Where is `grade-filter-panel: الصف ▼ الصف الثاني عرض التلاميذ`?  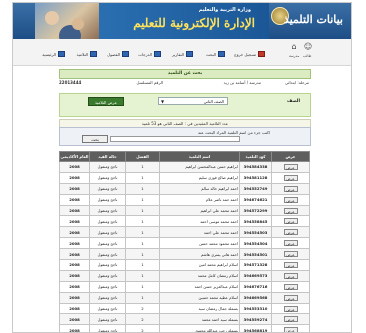 grade-filter-panel: الصف ▼ الصف الثاني عرض التلاميذ is located at coordinates (185, 105).